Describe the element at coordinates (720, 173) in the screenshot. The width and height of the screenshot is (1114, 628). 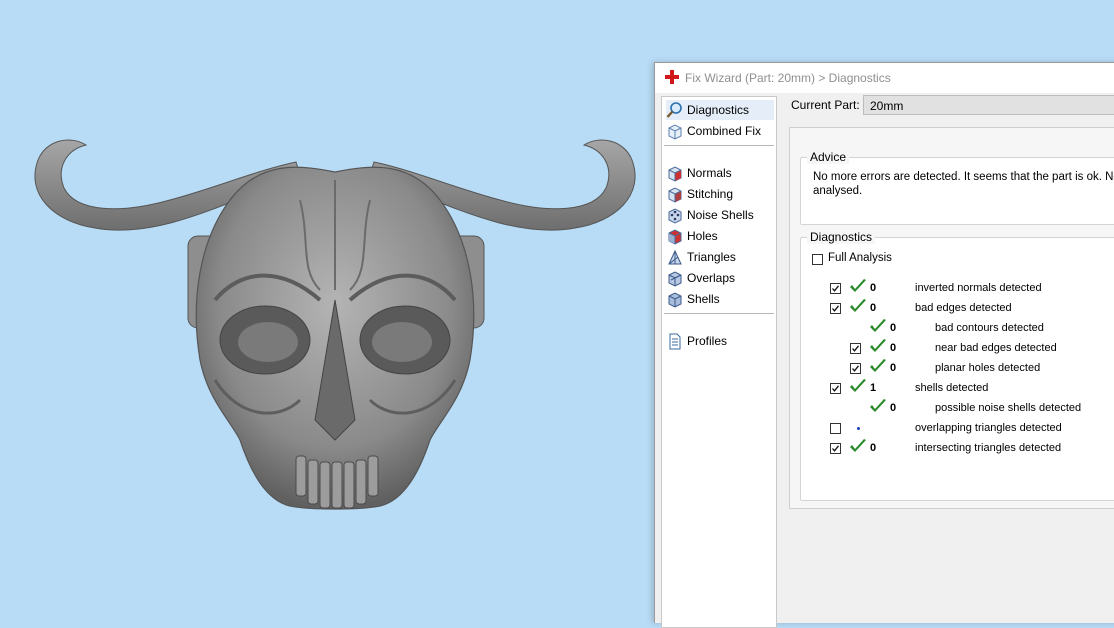
I see `nav-item-normals: Normals` at that location.